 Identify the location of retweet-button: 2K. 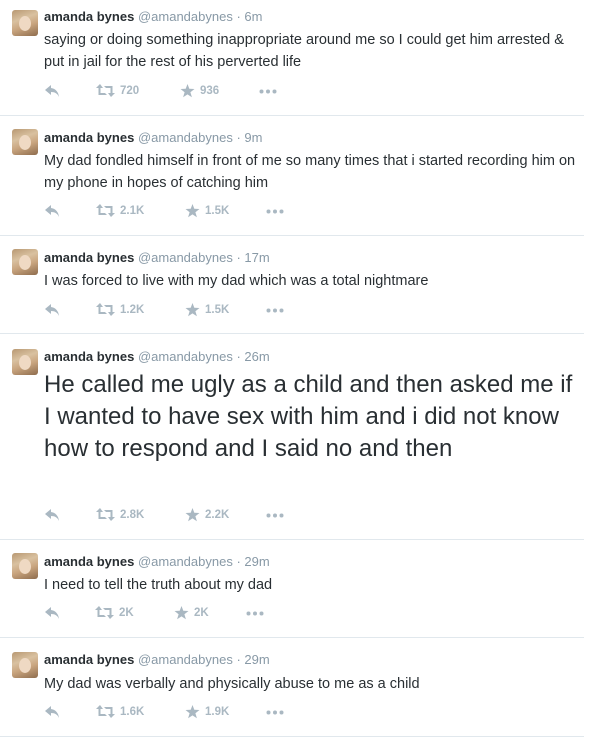
(114, 612).